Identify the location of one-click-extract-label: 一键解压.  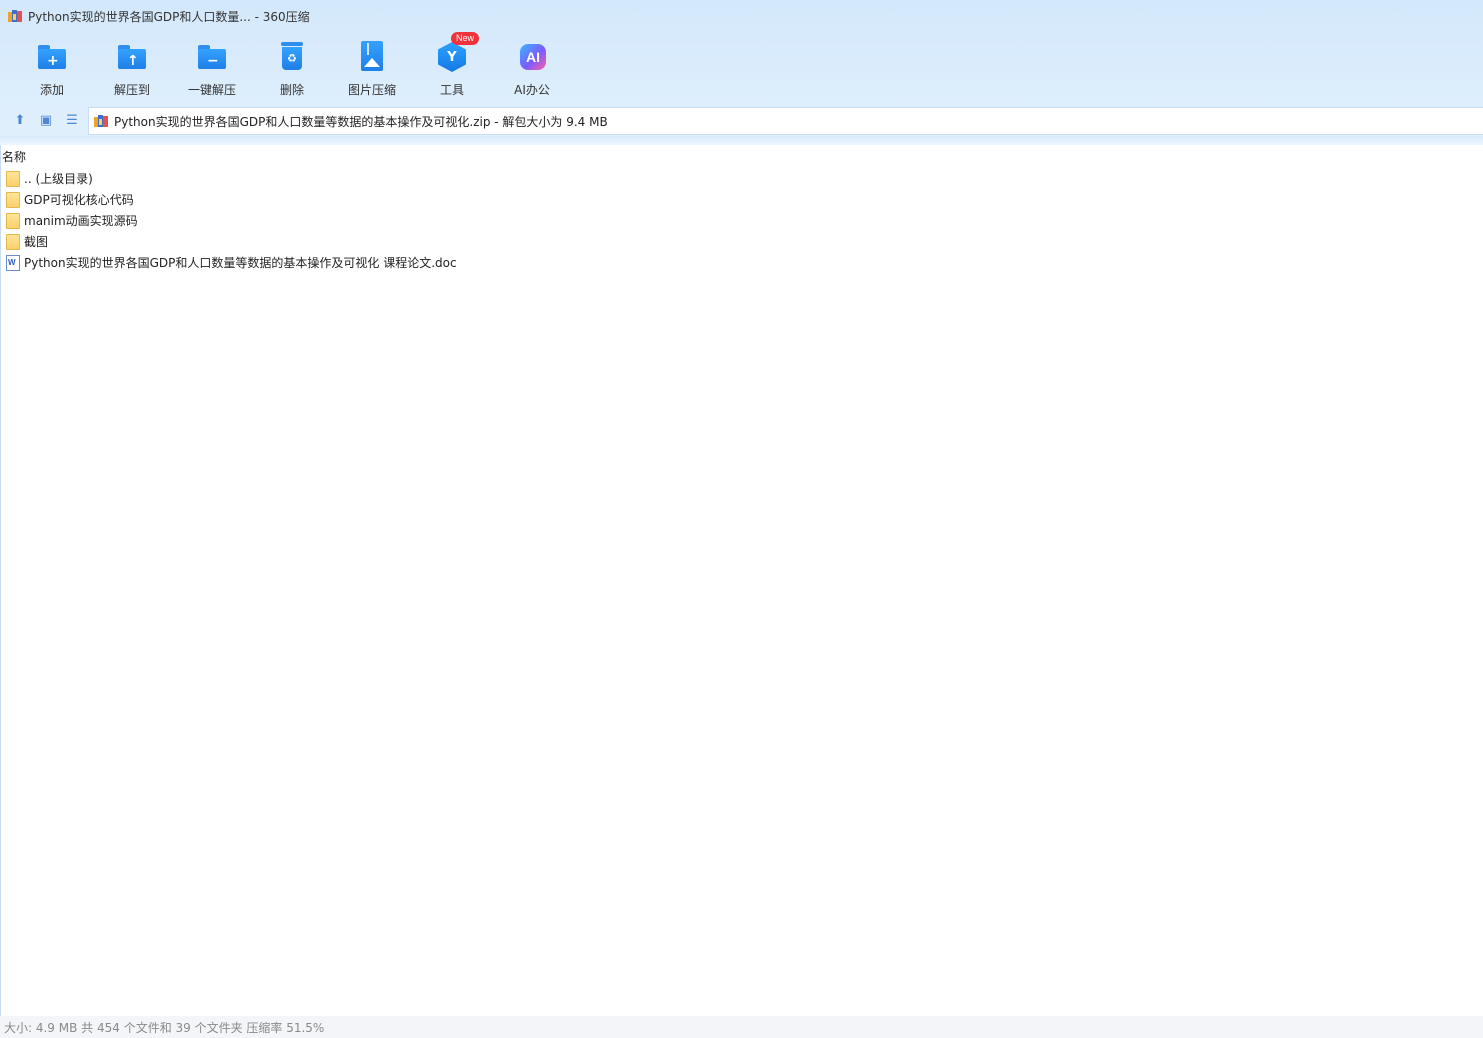
(211, 90).